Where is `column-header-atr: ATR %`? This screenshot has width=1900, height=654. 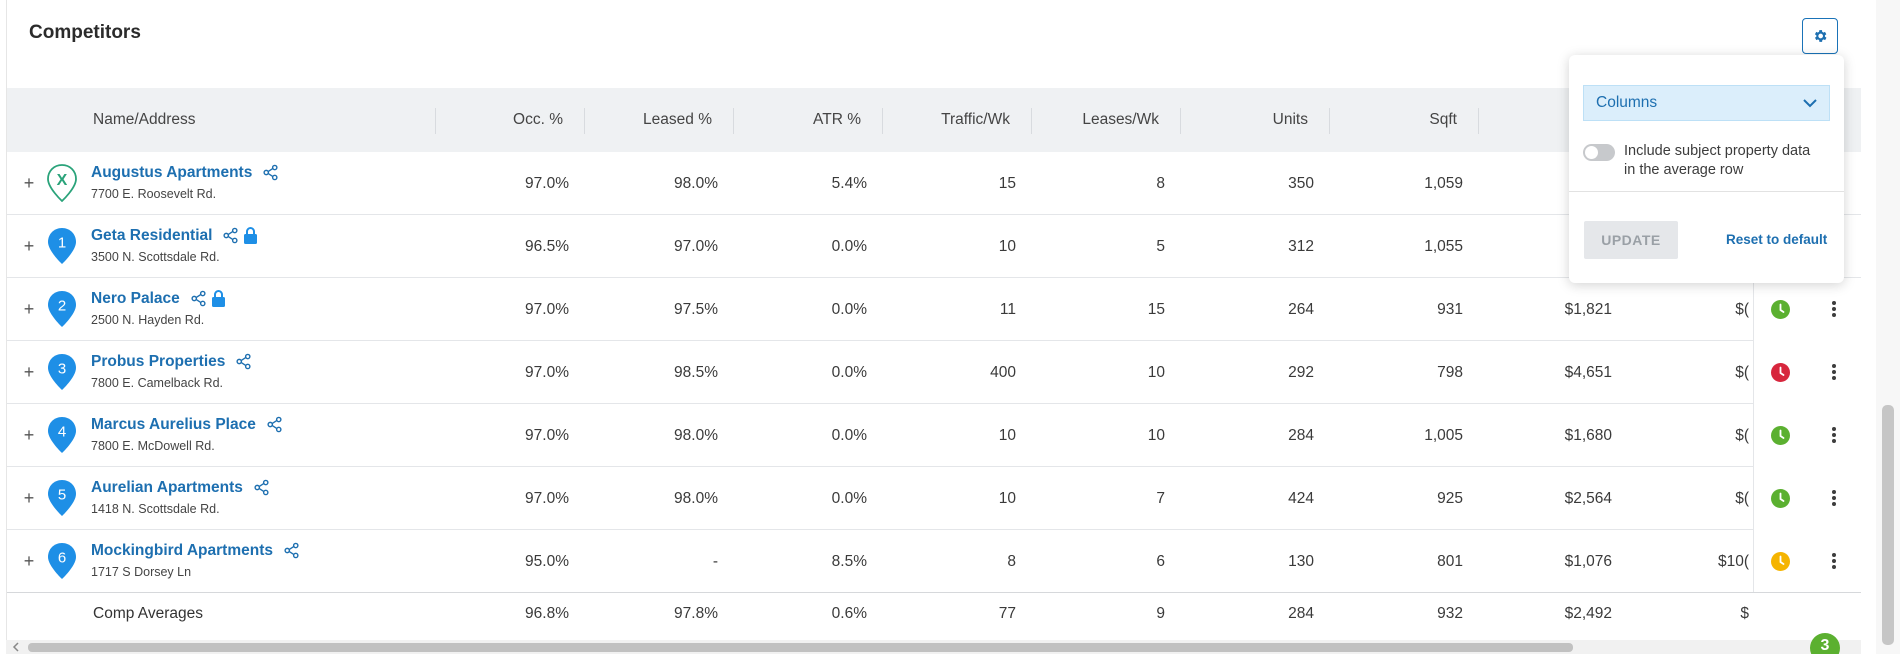 column-header-atr: ATR % is located at coordinates (797, 120).